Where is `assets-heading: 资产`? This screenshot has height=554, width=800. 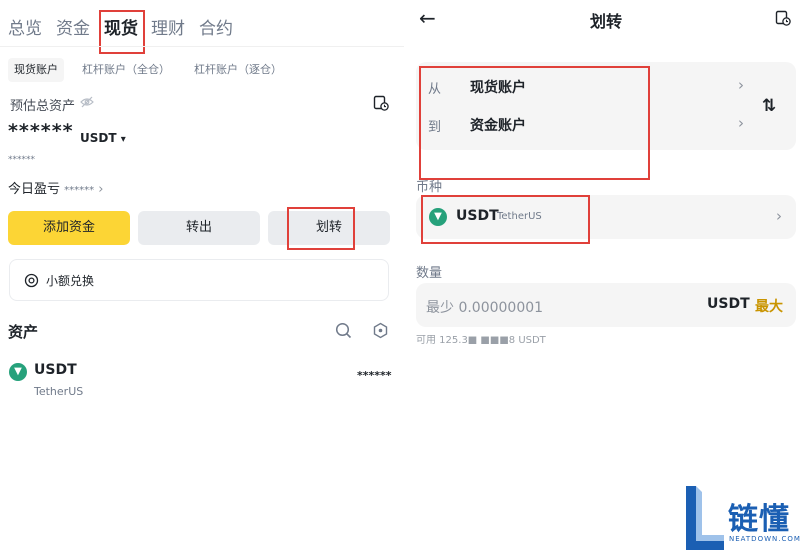
assets-heading: 资产 is located at coordinates (23, 332).